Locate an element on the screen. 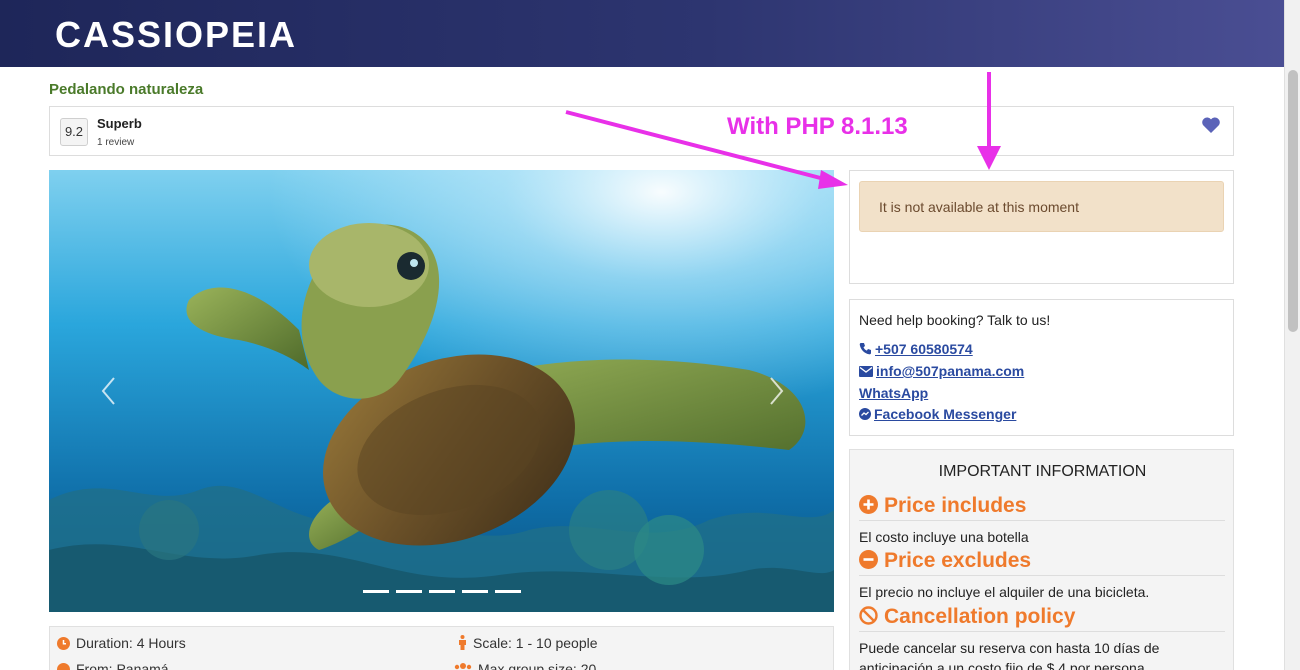 This screenshot has width=1300, height=670. page-scrollbar is located at coordinates (1292, 335).